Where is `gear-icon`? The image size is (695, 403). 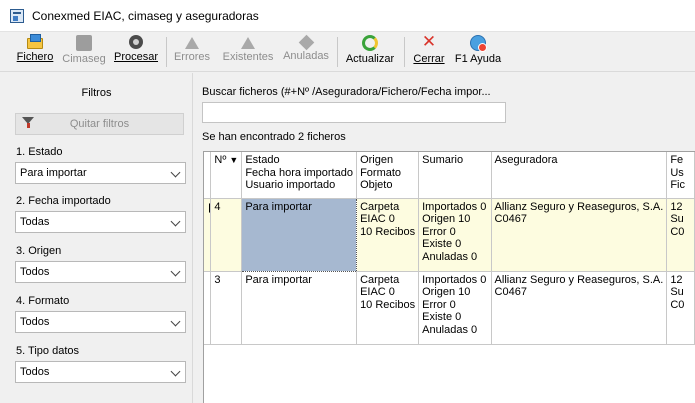
gear-icon is located at coordinates (136, 42).